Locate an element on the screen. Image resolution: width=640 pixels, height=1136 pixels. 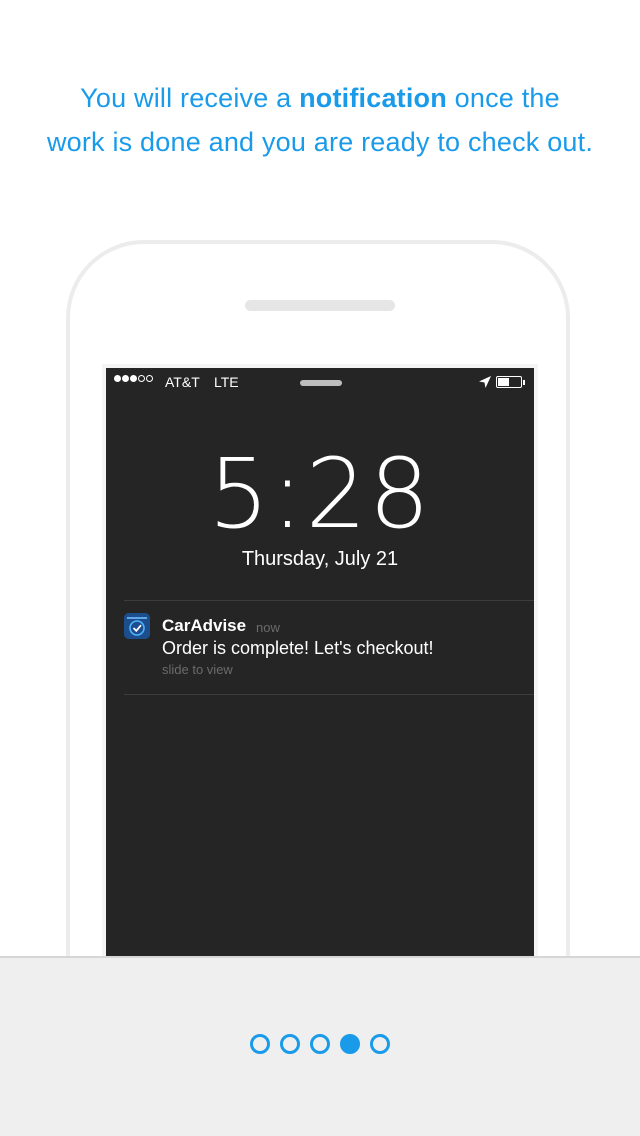
checkmark-badge-icon is located at coordinates (137, 626).